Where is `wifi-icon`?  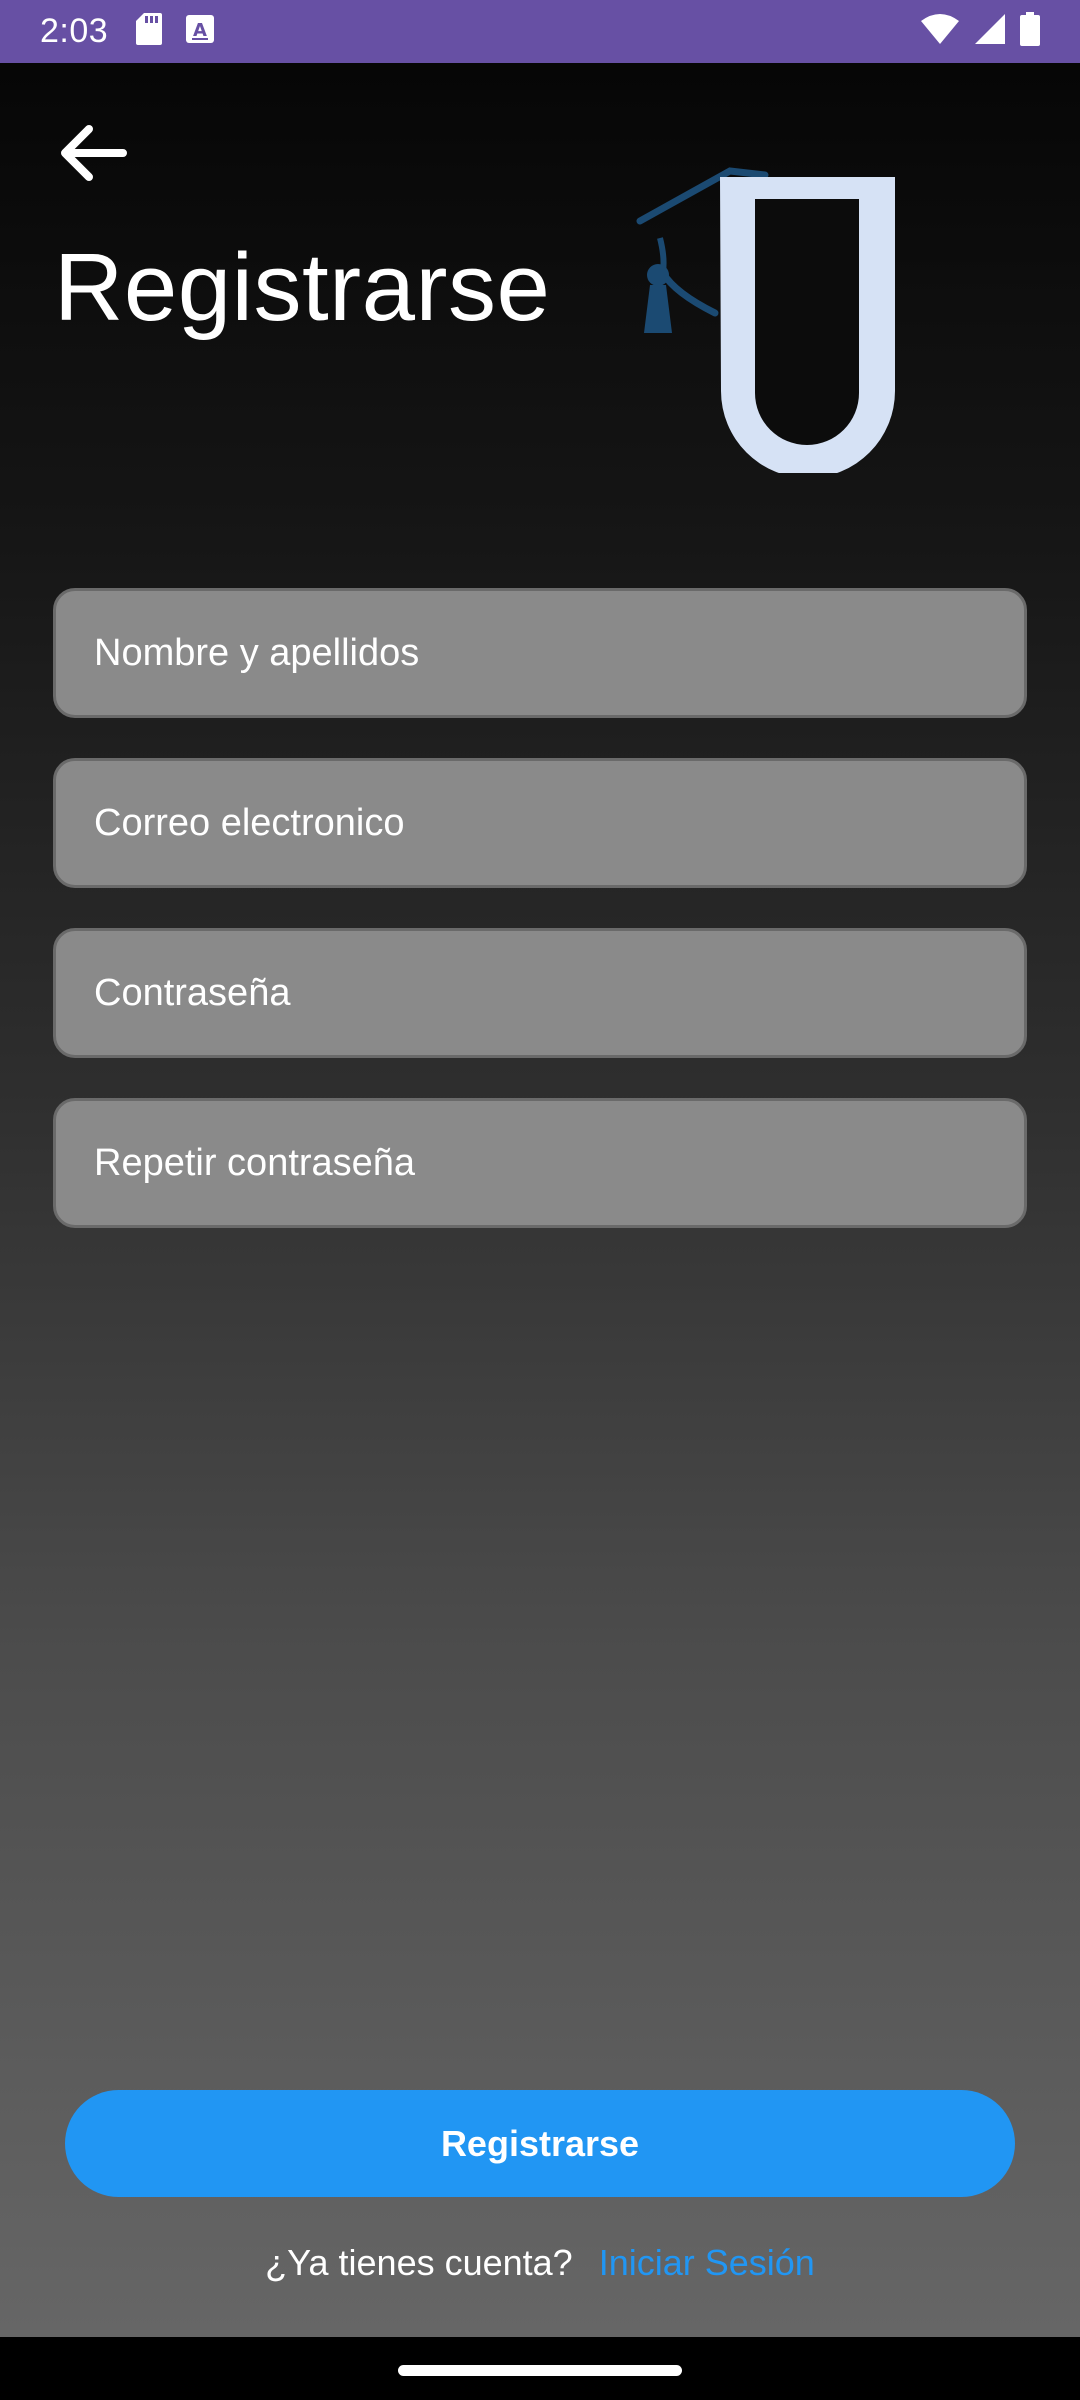 wifi-icon is located at coordinates (940, 31).